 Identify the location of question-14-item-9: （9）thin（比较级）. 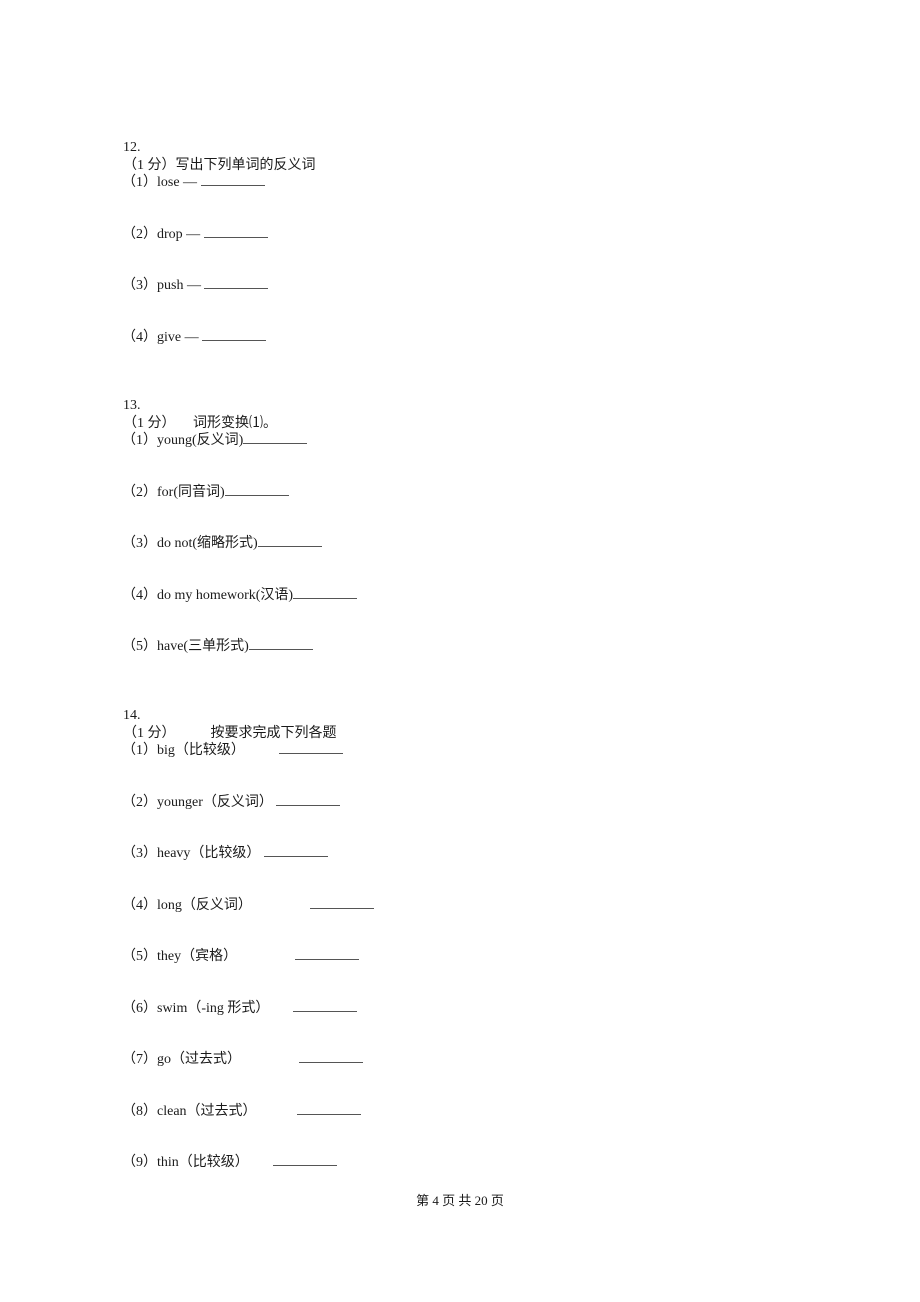
(229, 1162).